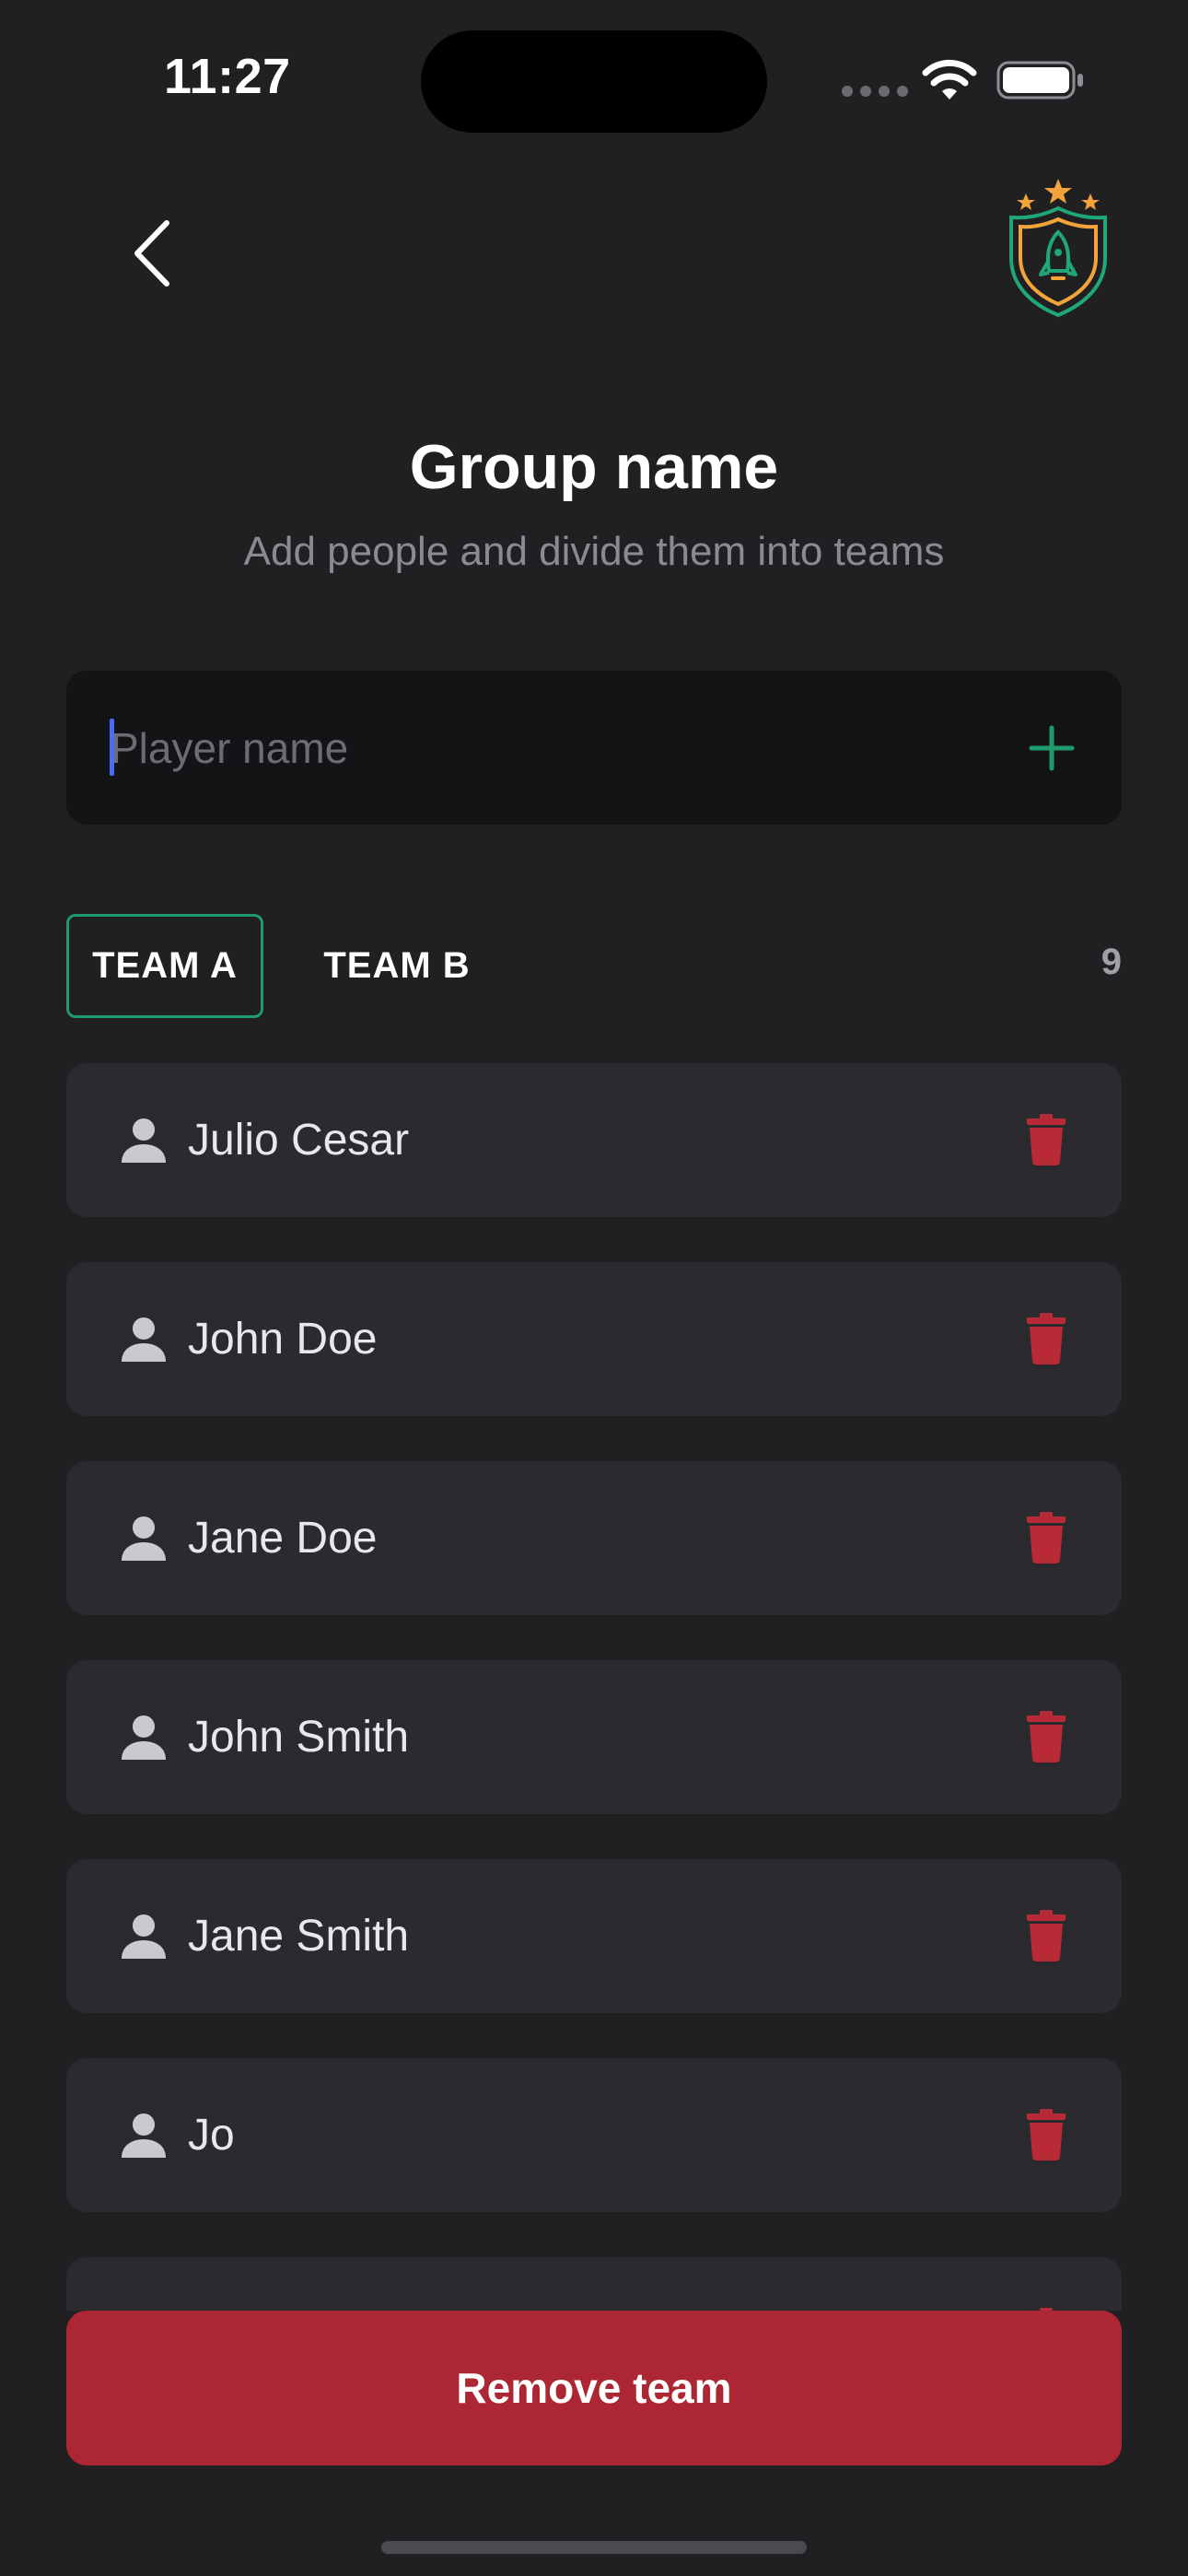 The width and height of the screenshot is (1188, 2576). What do you see at coordinates (227, 76) in the screenshot?
I see `status-time: 11:27` at bounding box center [227, 76].